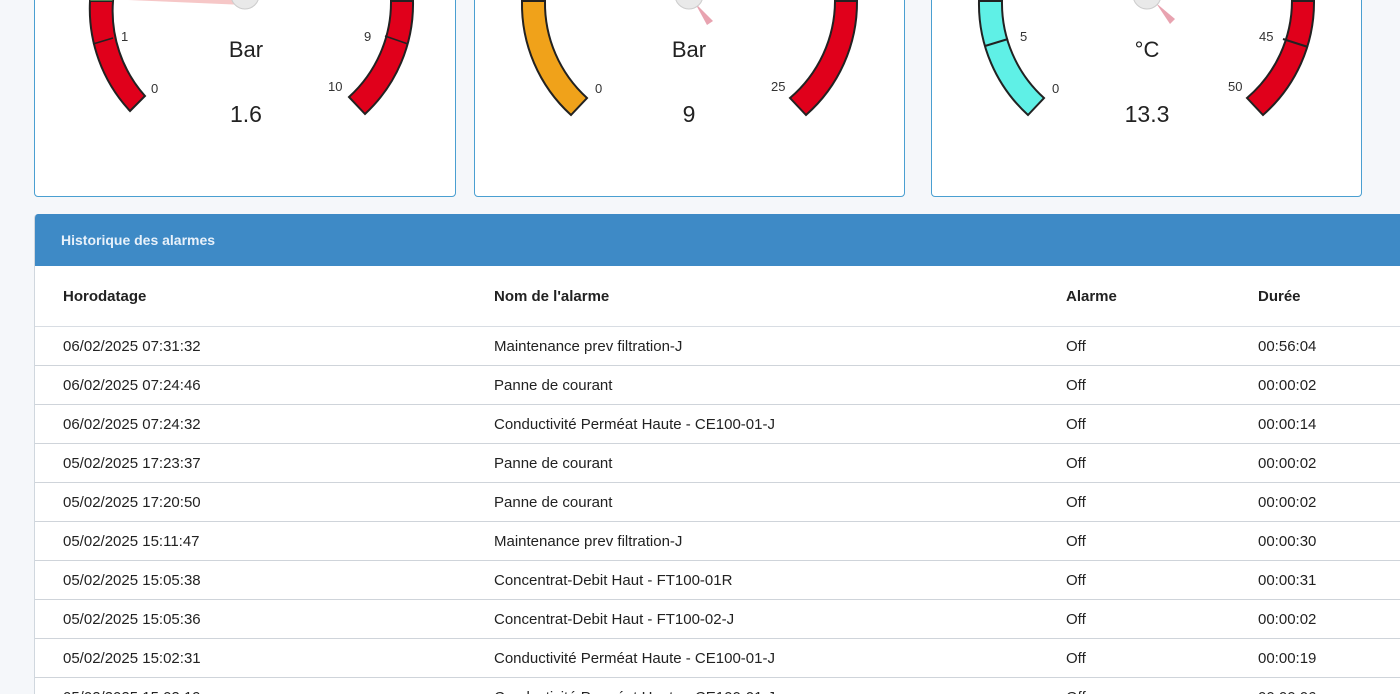  What do you see at coordinates (264, 385) in the screenshot?
I see `cell-timestamp: 06/02/2025 07:24:46` at bounding box center [264, 385].